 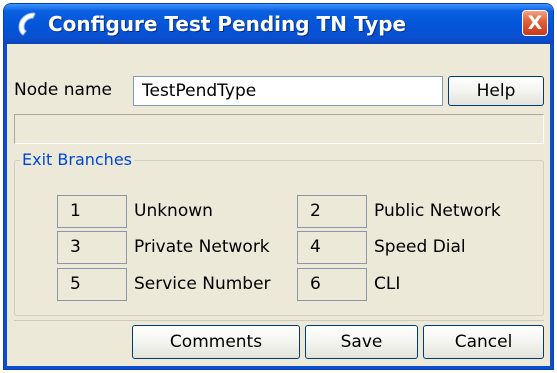 I want to click on branch-number: 4, so click(x=332, y=247).